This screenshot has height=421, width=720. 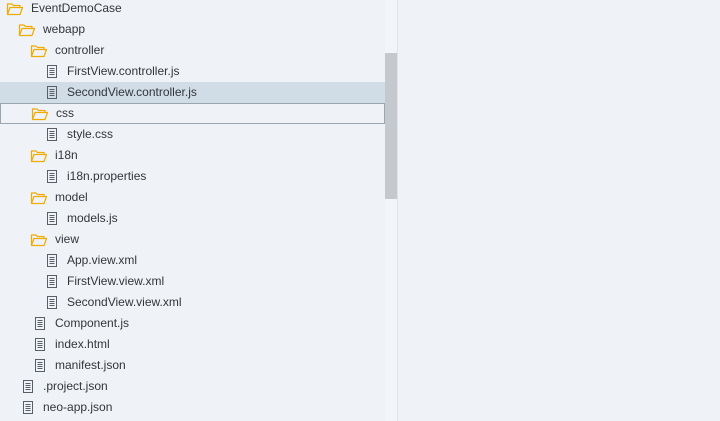 What do you see at coordinates (391, 210) in the screenshot?
I see `tree-scrollbar` at bounding box center [391, 210].